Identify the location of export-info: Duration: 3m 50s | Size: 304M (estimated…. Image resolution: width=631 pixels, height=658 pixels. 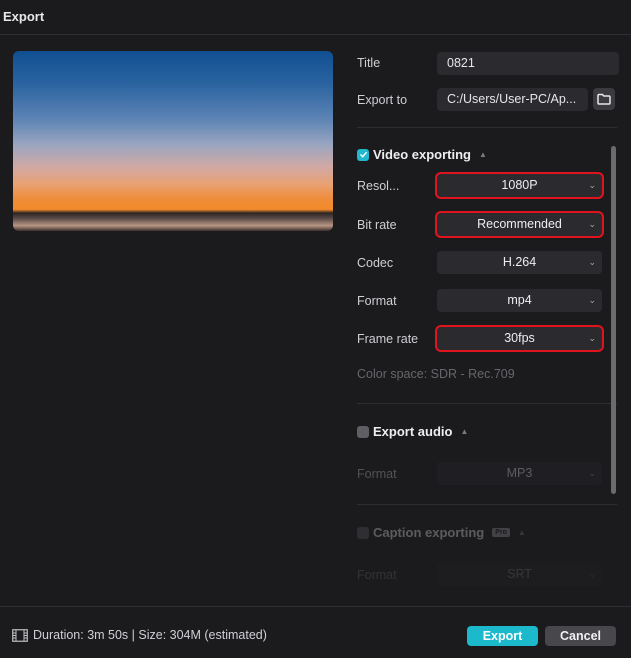
(139, 635).